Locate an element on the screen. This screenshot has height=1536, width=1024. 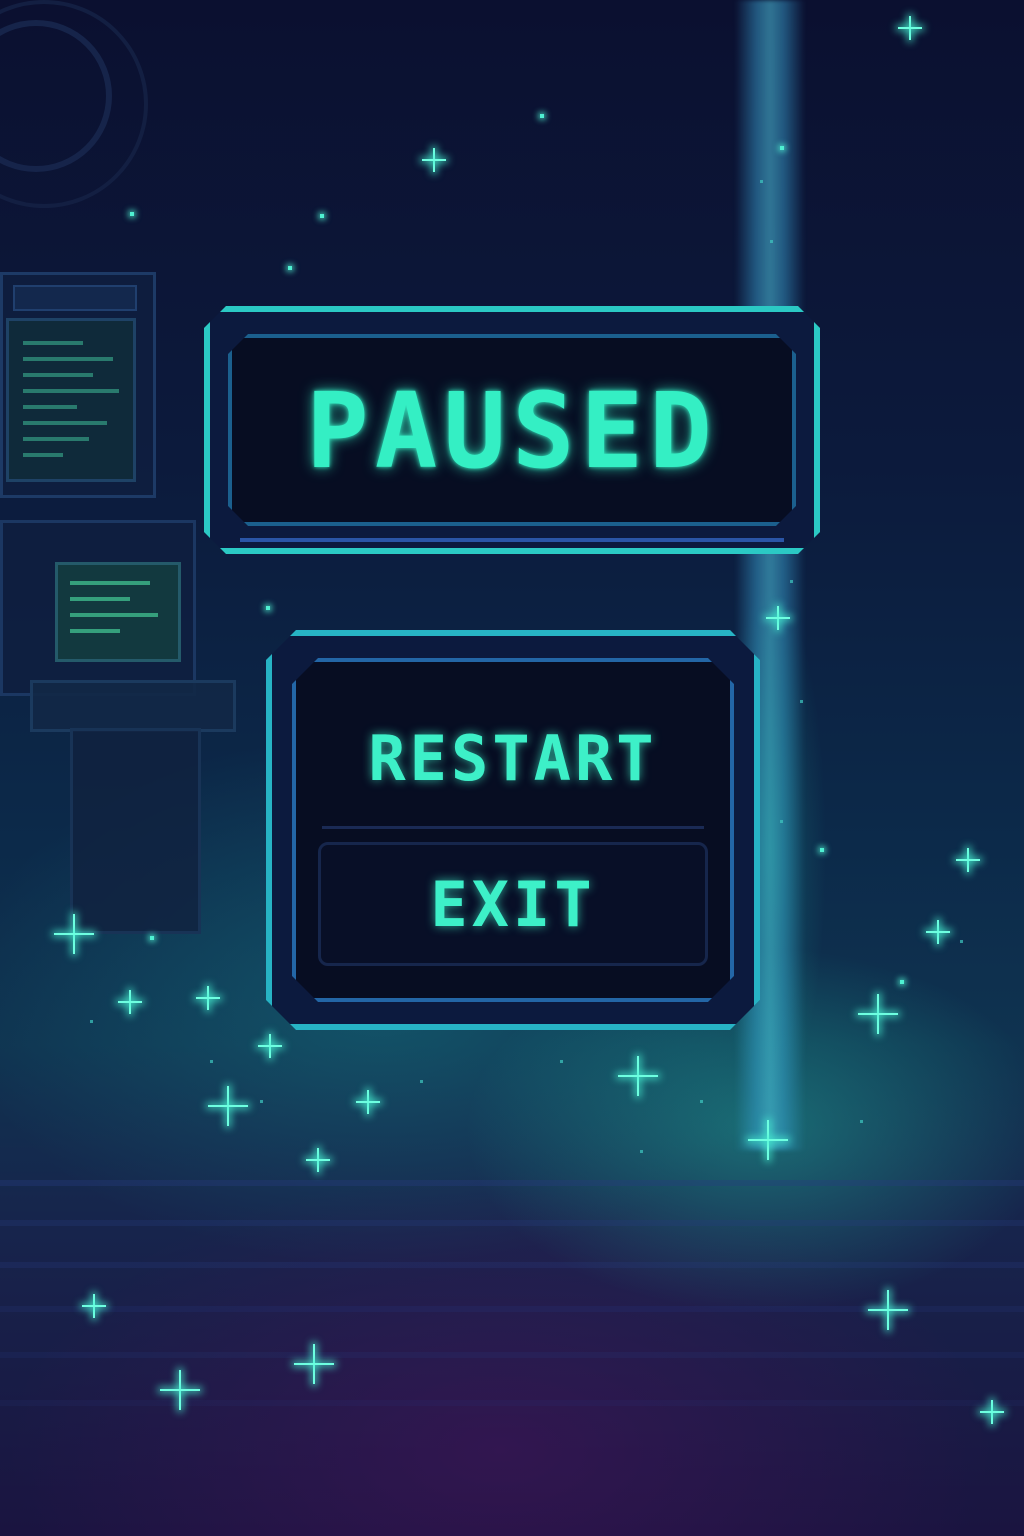
pause-menu-panel: RESTART EXIT is located at coordinates (513, 830).